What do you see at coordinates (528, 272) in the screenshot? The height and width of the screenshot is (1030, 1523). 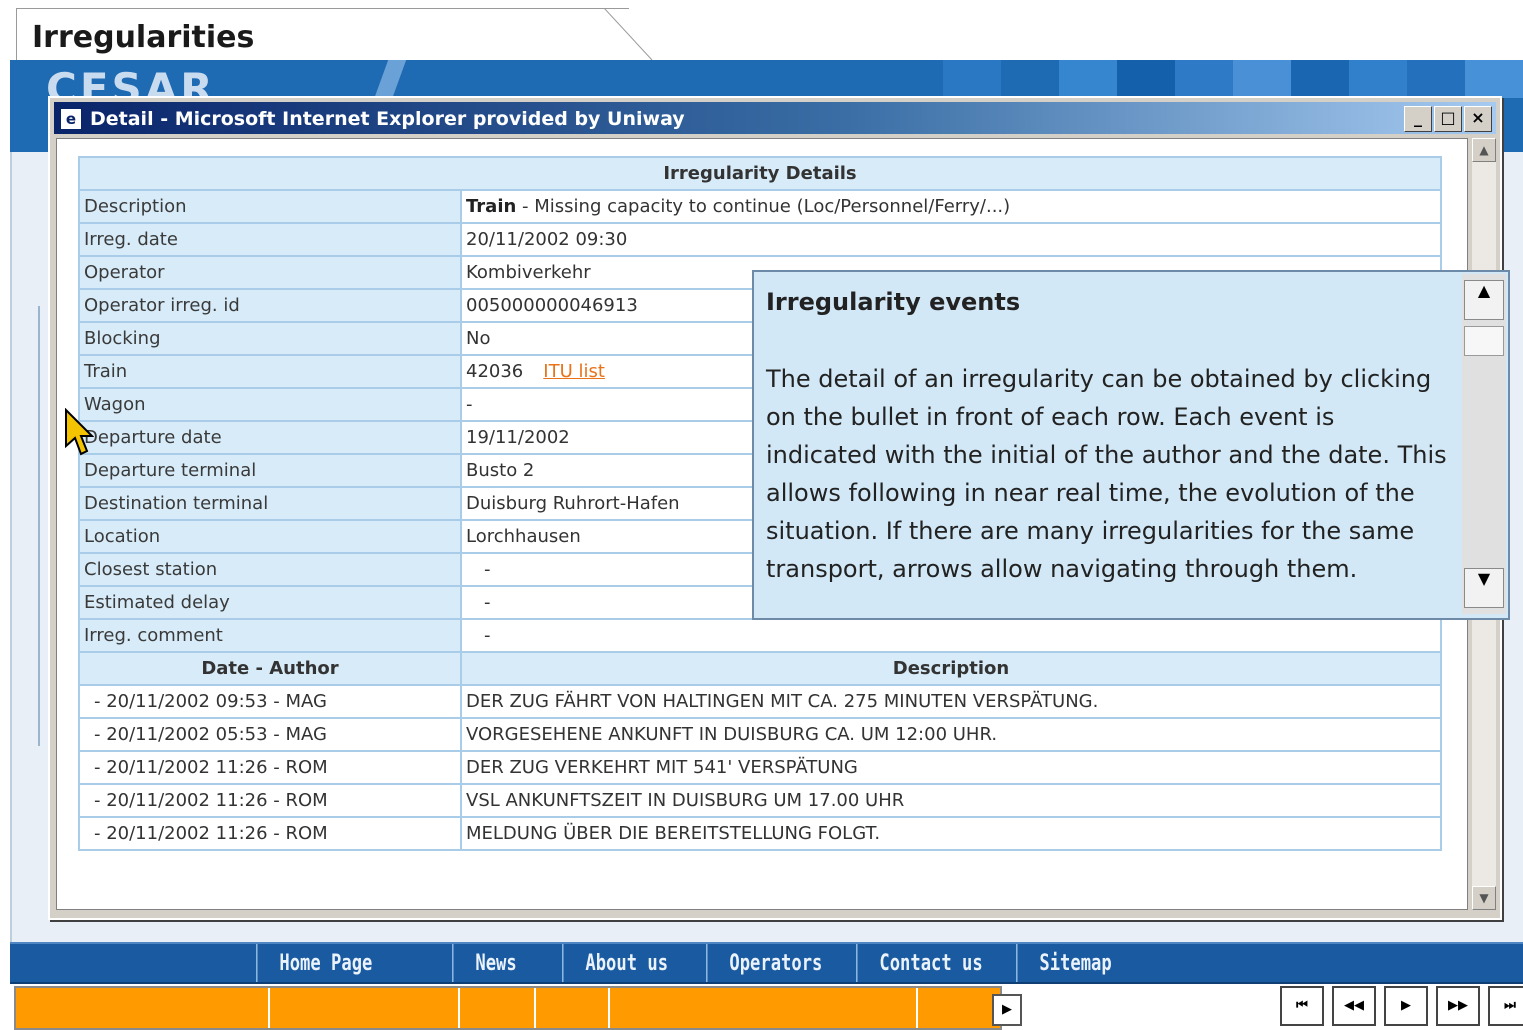 I see `value-text: Kombiverkehr` at bounding box center [528, 272].